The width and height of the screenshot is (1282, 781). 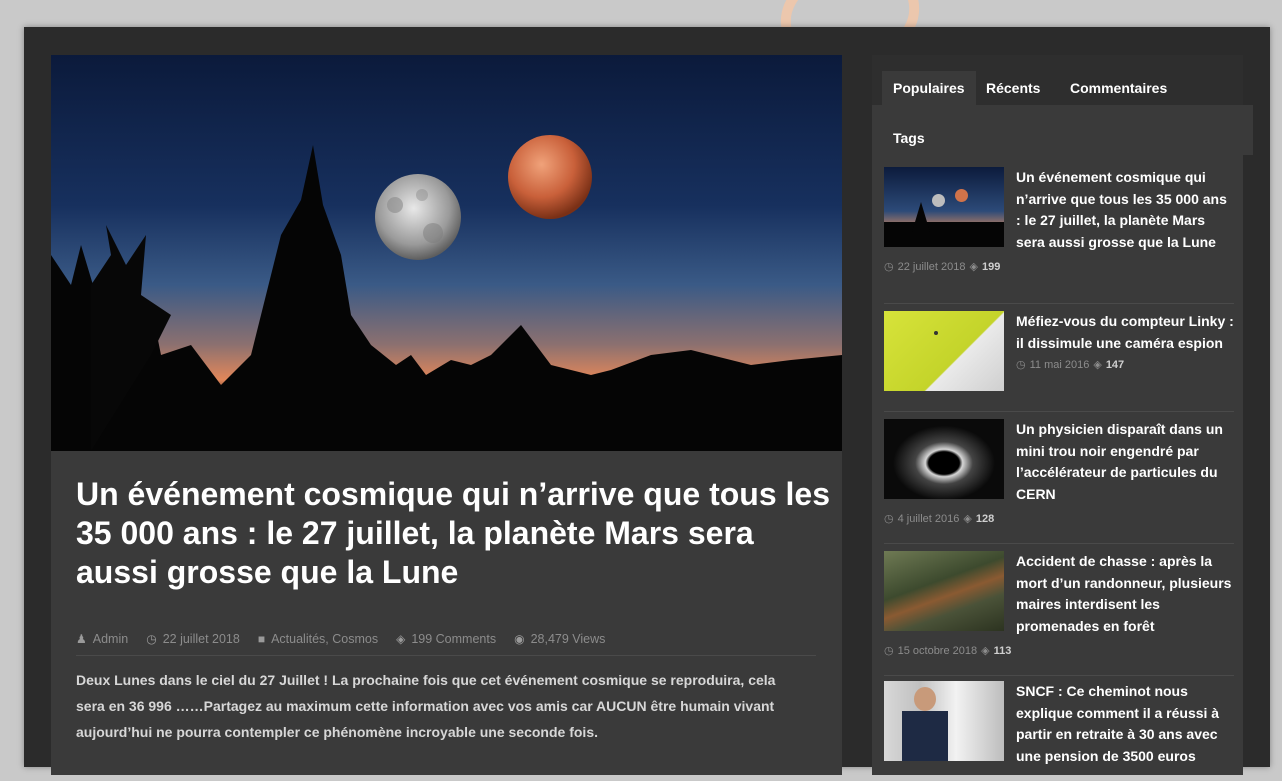 I want to click on article-comments: 199 Comments, so click(x=453, y=639).